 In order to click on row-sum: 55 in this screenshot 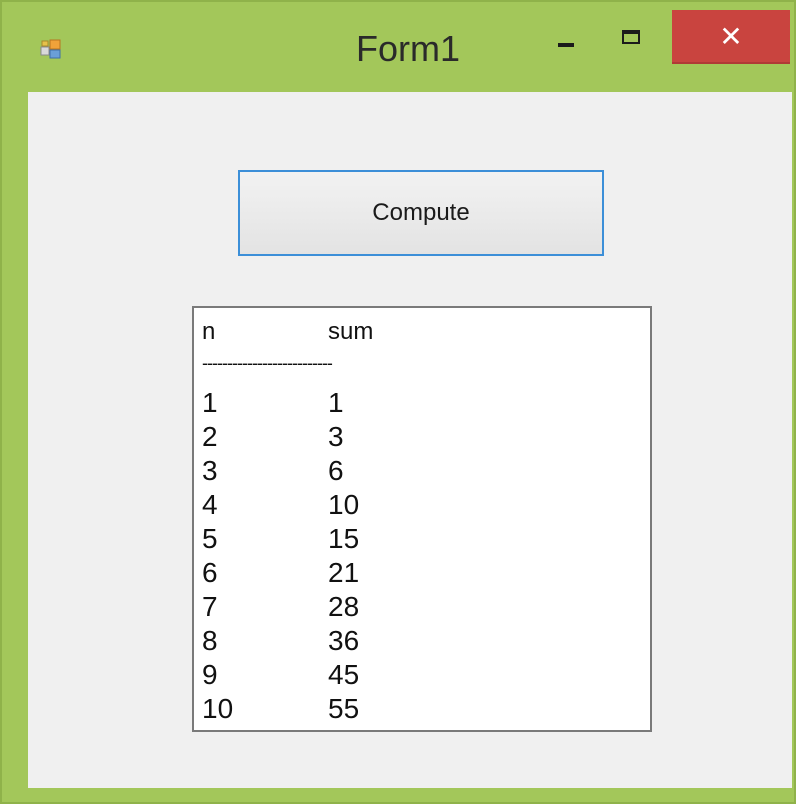, I will do `click(344, 708)`.